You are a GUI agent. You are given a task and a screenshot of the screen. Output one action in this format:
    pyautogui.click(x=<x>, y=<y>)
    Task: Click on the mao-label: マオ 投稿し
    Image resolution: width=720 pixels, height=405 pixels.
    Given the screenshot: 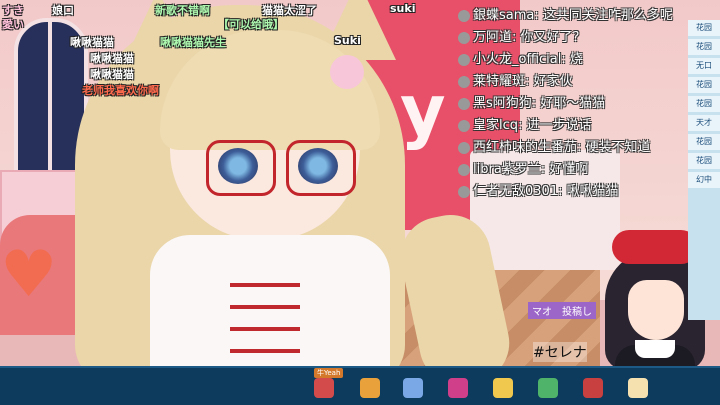 What is the action you would take?
    pyautogui.click(x=562, y=310)
    